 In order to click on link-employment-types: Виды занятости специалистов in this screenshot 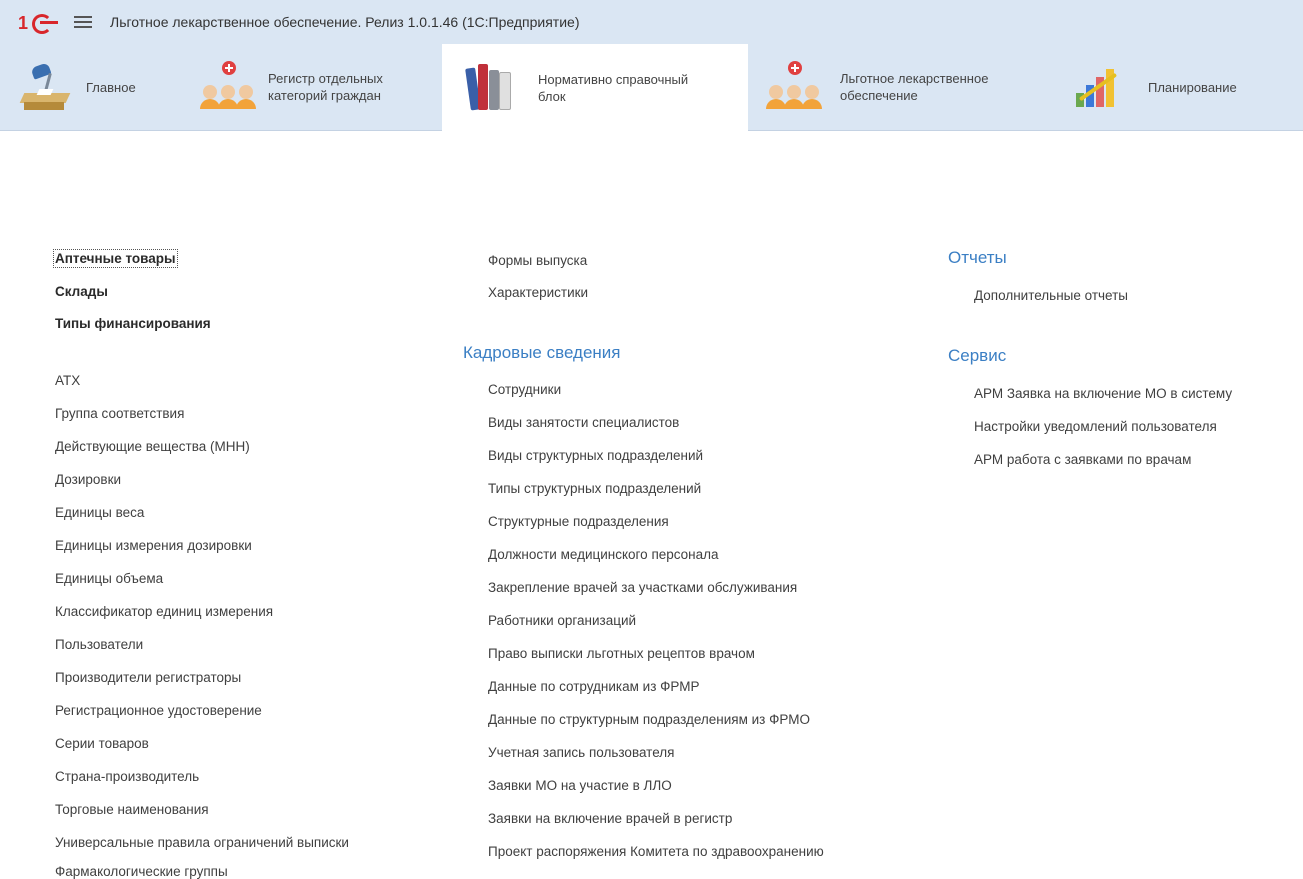, I will do `click(583, 422)`.